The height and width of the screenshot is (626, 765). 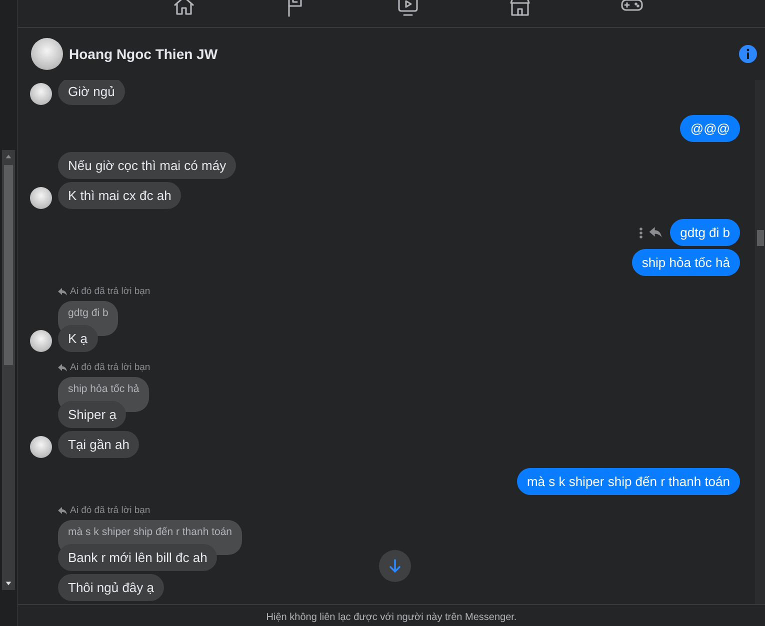 I want to click on scroll-up-icon, so click(x=8, y=156).